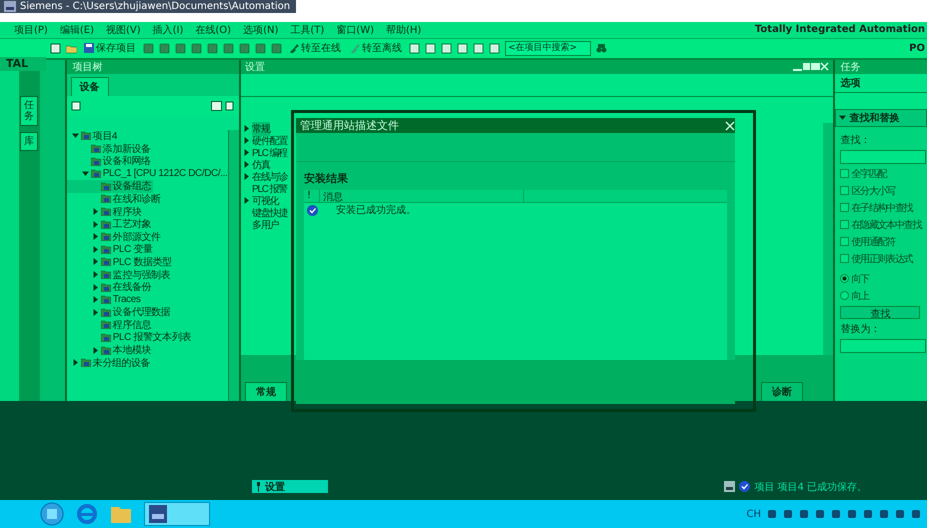 The height and width of the screenshot is (528, 927). What do you see at coordinates (270, 177) in the screenshot?
I see `settings-nav-item: 在线与诊` at bounding box center [270, 177].